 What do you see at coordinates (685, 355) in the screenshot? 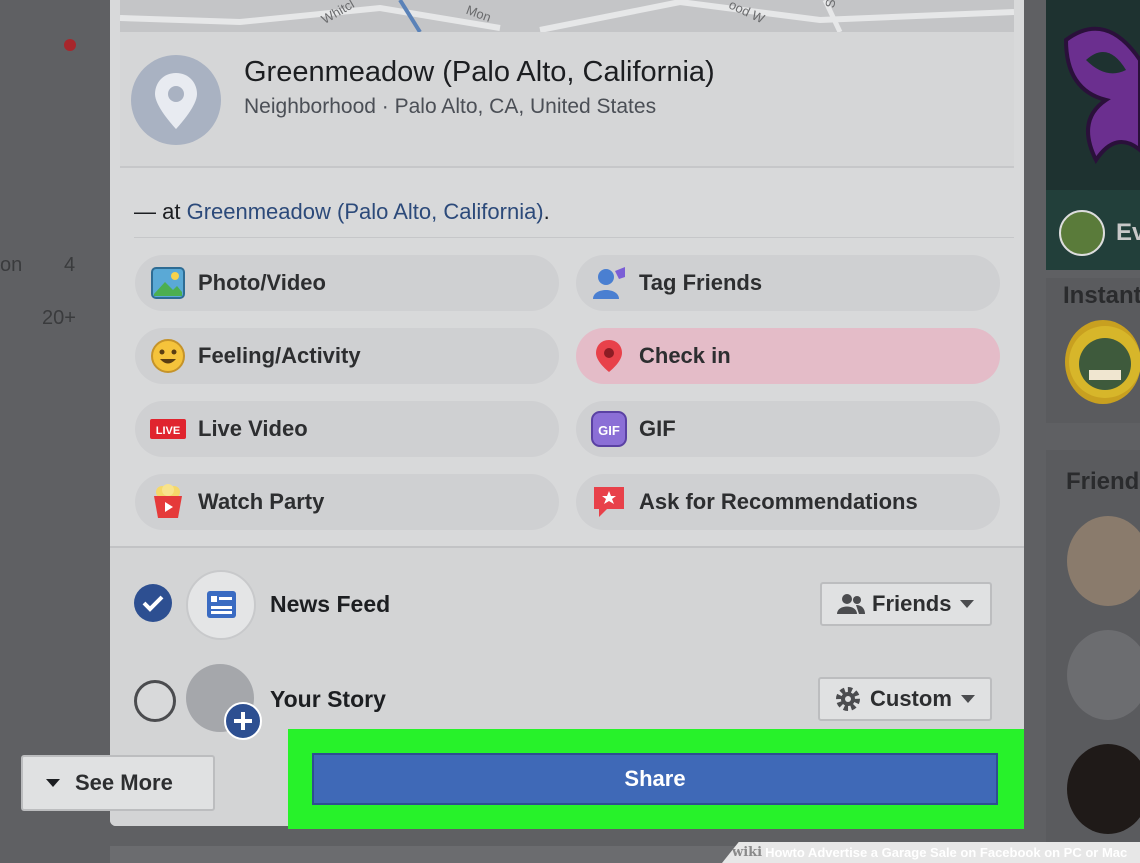
I see `option-label: Check in` at bounding box center [685, 355].